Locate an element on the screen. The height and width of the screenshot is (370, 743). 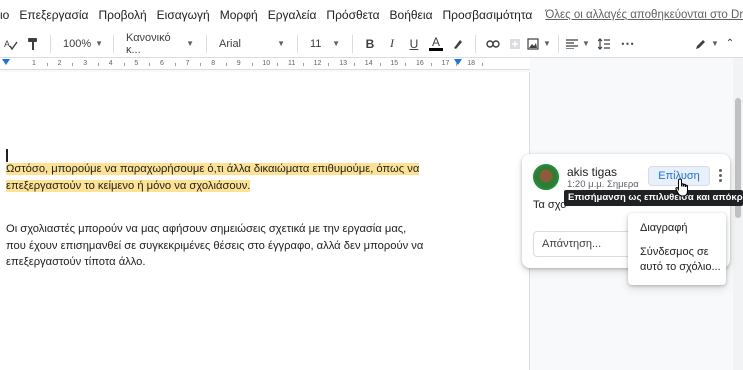
line-spacing-icon is located at coordinates (604, 44).